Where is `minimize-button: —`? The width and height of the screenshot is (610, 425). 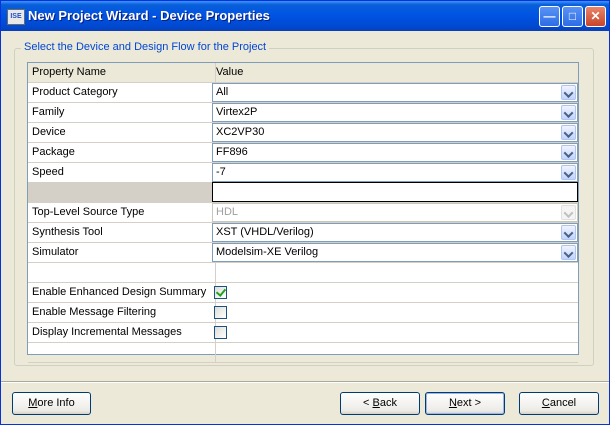 minimize-button: — is located at coordinates (549, 16).